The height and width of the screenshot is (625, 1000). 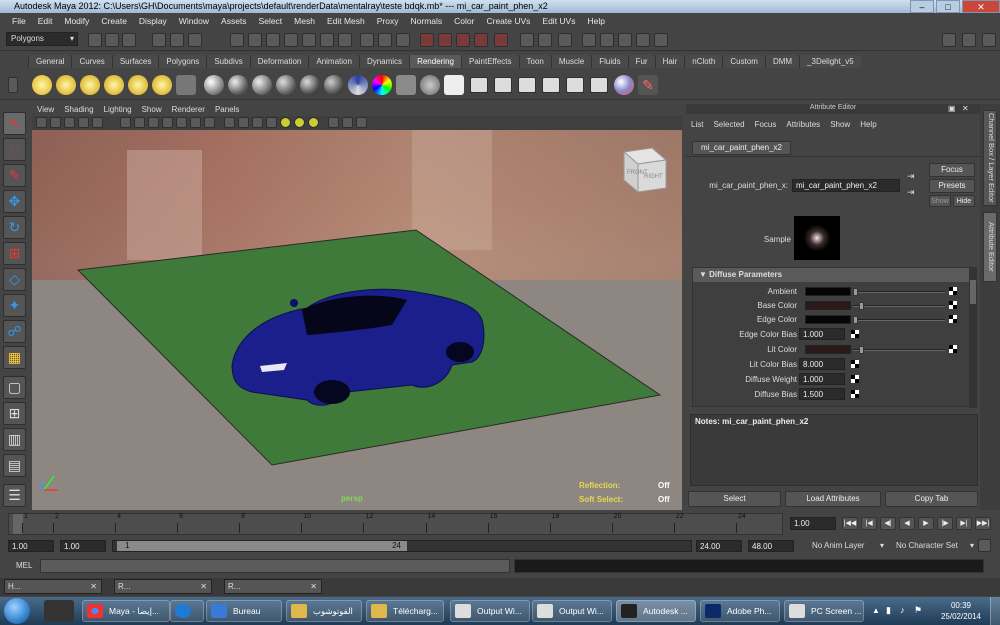 What do you see at coordinates (565, 40) in the screenshot?
I see `field-icon` at bounding box center [565, 40].